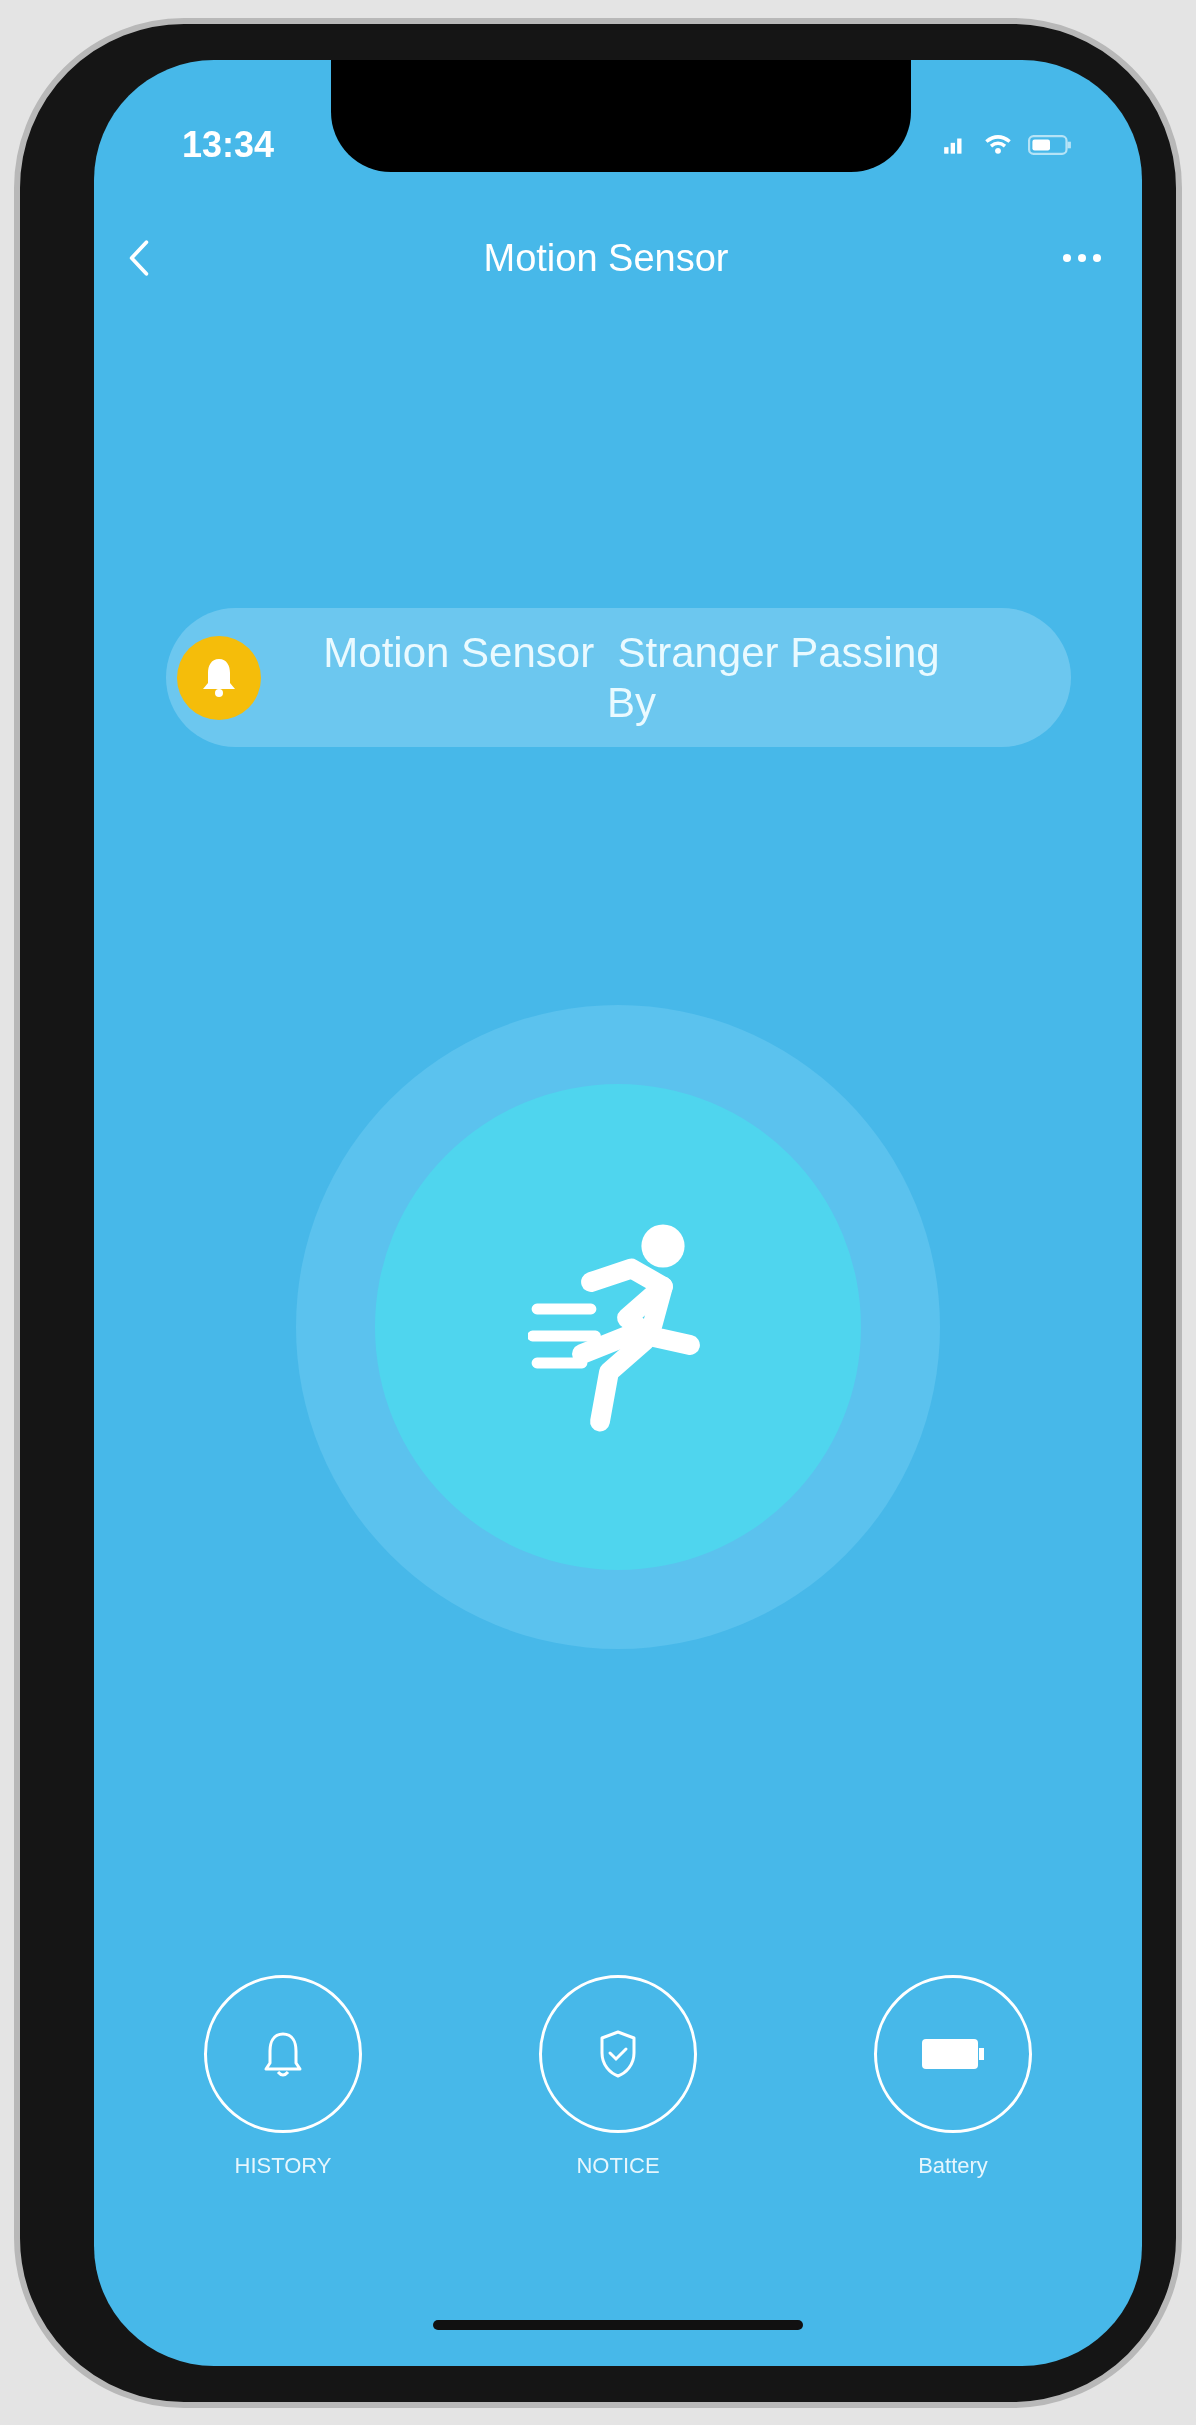 The image size is (1196, 2425). I want to click on battery-button, so click(953, 2054).